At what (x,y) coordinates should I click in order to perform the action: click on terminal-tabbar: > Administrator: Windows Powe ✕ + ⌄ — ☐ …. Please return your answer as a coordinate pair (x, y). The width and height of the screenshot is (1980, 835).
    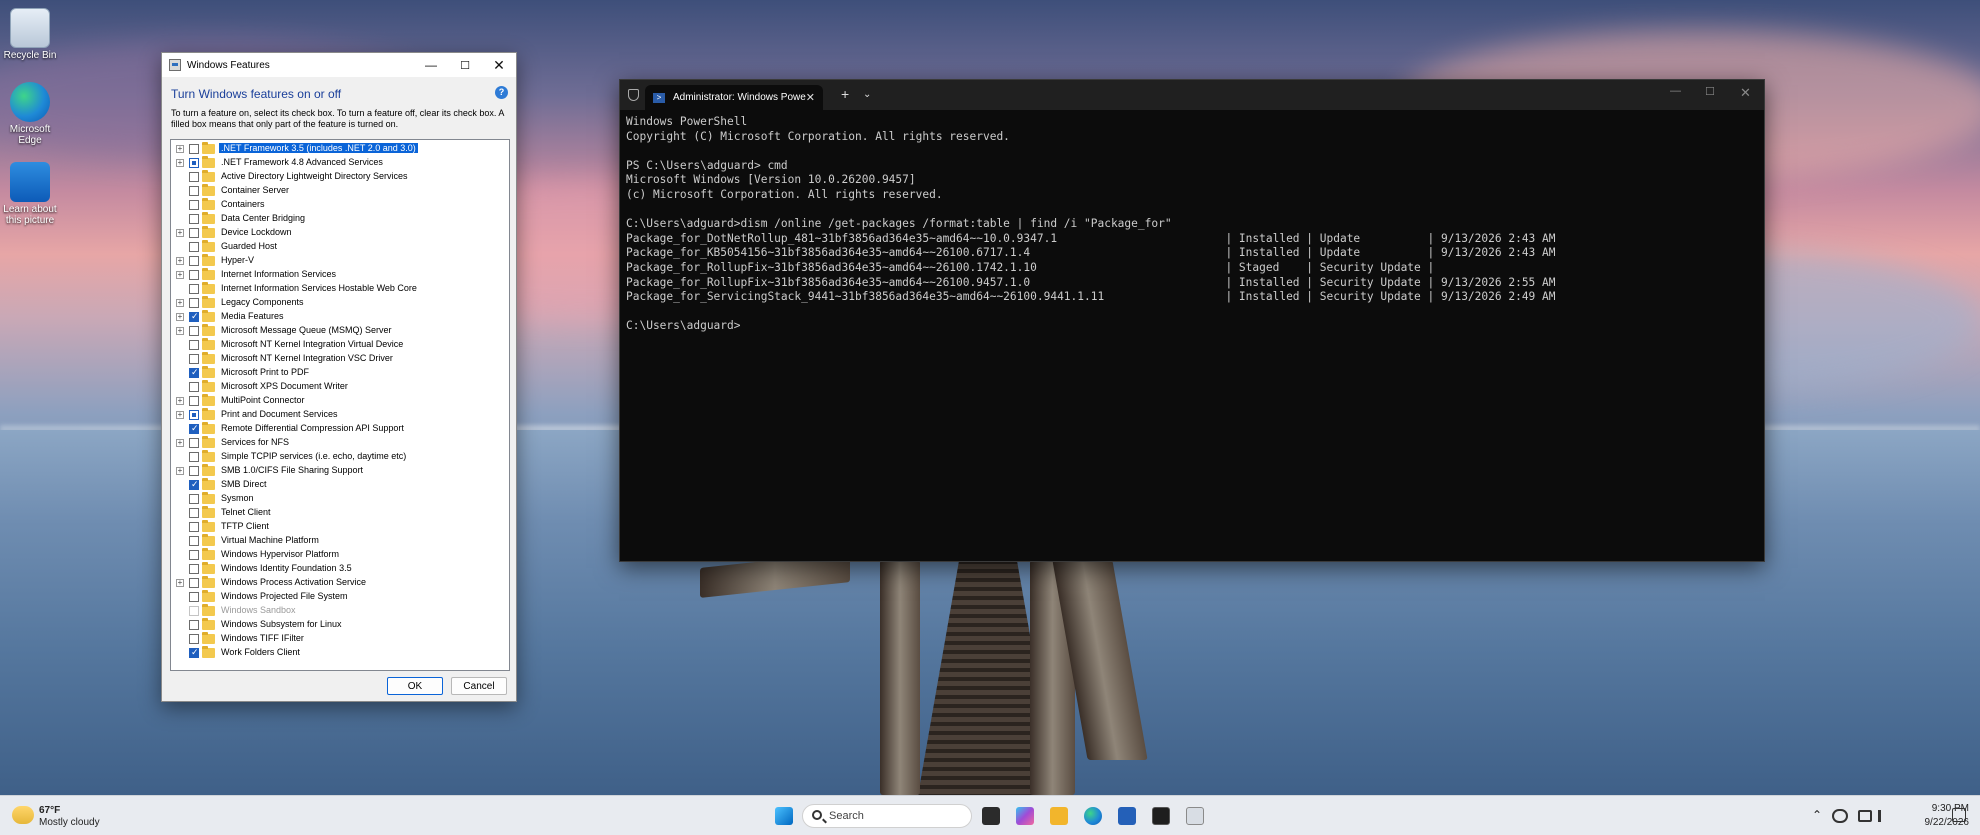
    Looking at the image, I should click on (1192, 95).